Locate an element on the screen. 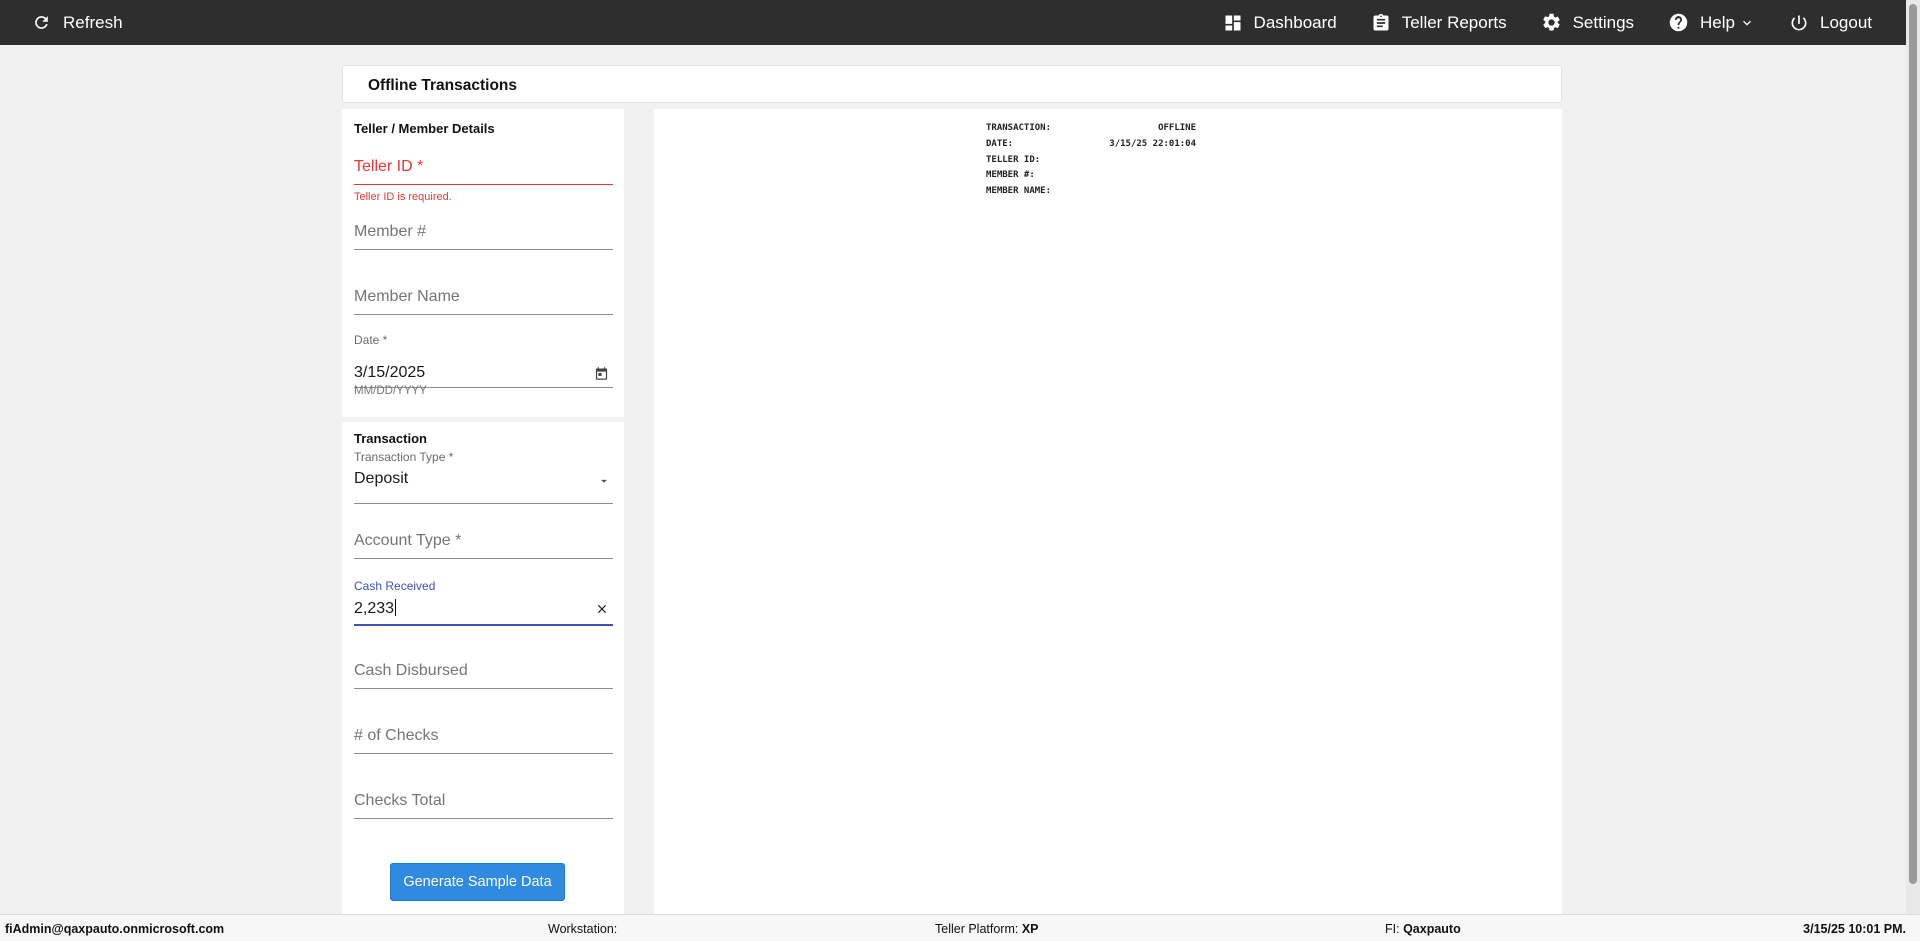  refresh-icon is located at coordinates (41, 22).